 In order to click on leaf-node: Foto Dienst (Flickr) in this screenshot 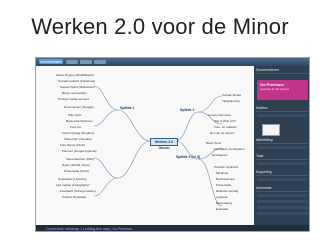, I will do `click(72, 145)`.